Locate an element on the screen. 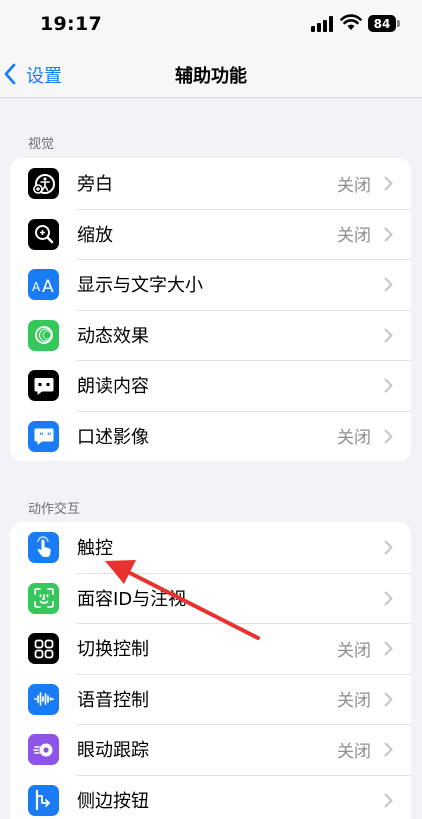 This screenshot has width=422, height=819. battery-level: 84 is located at coordinates (382, 23).